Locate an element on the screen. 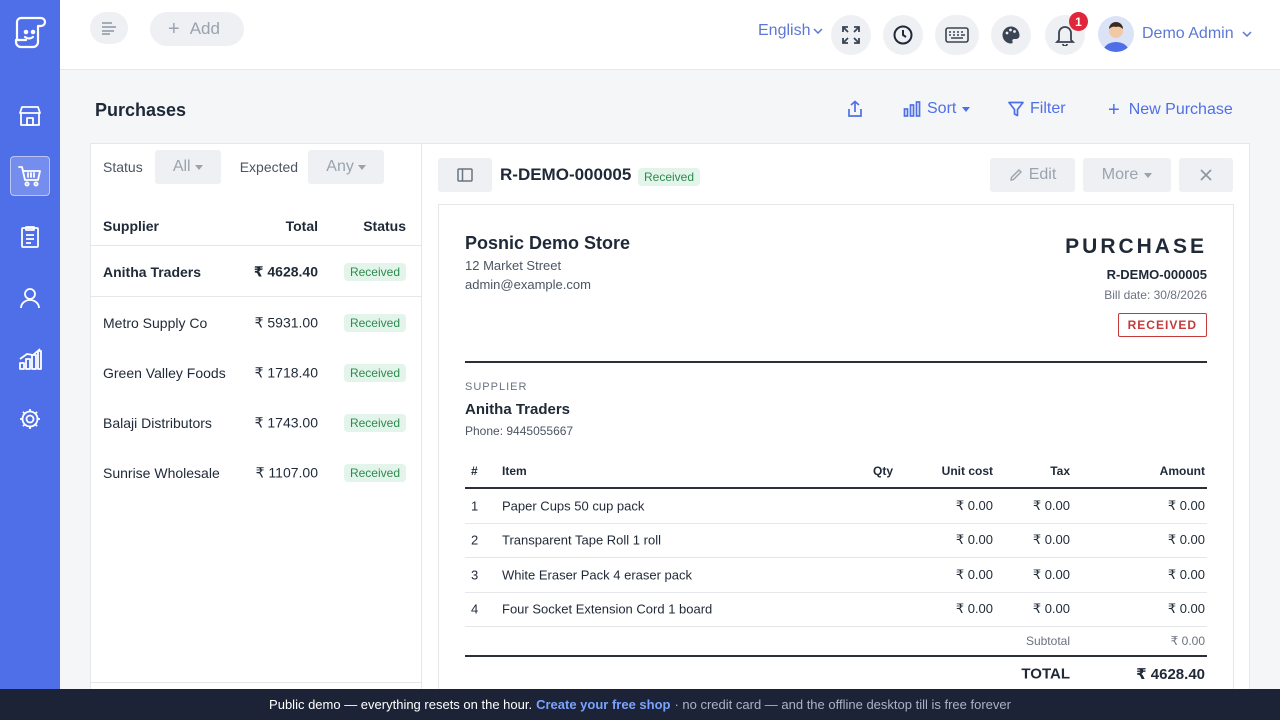  user-menu: Demo Admin is located at coordinates (1175, 34).